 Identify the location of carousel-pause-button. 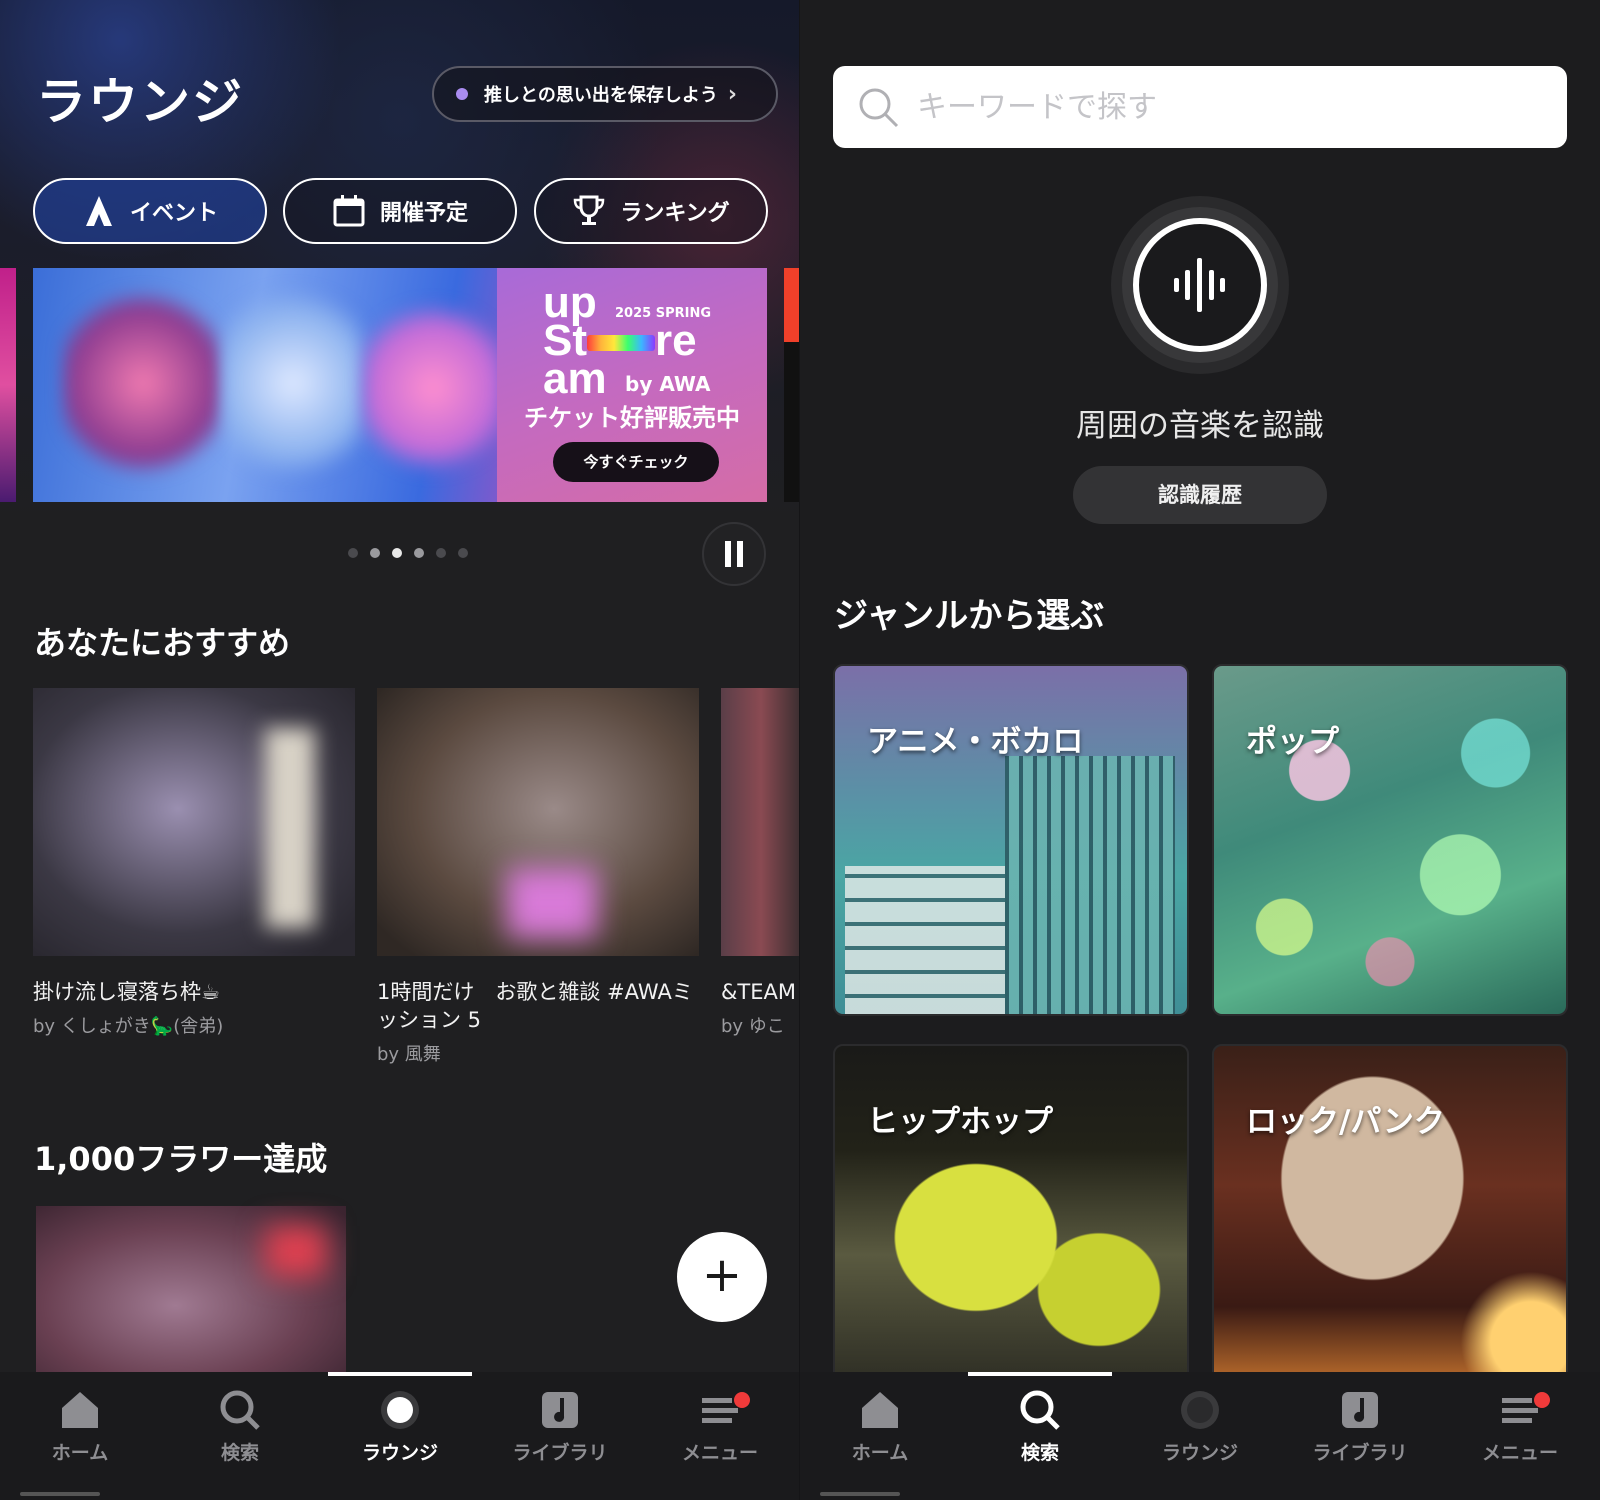
(734, 554).